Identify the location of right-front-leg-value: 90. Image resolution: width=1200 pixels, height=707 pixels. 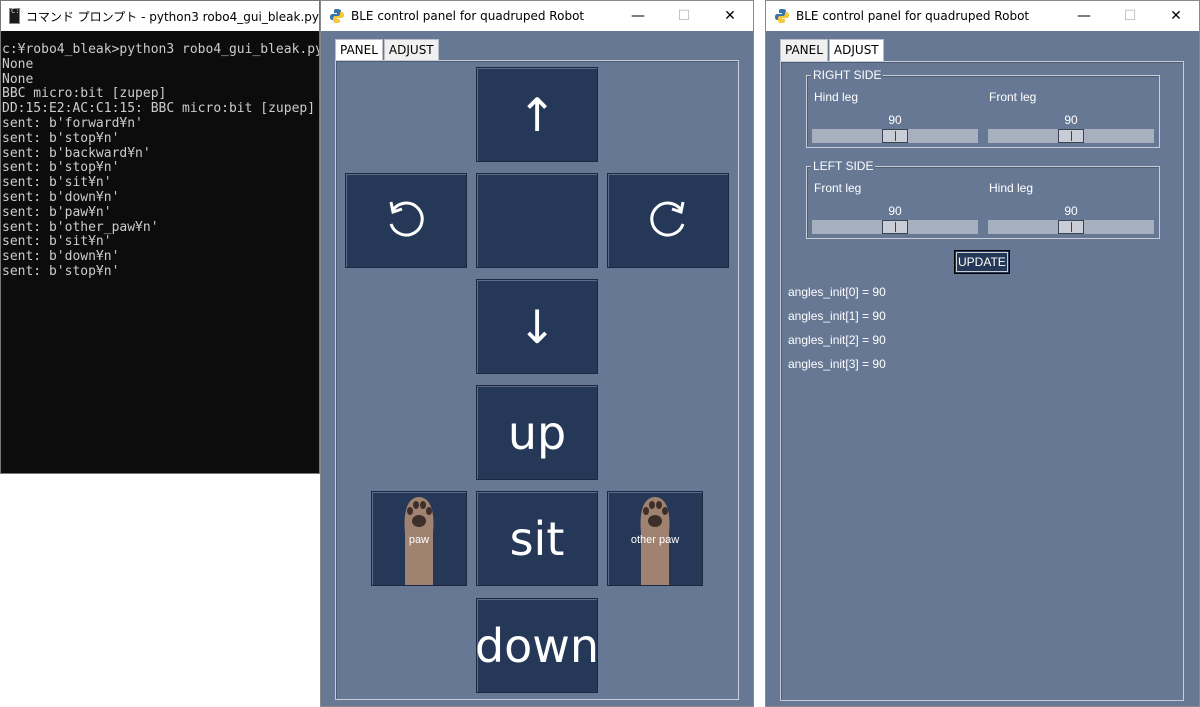
(1071, 120).